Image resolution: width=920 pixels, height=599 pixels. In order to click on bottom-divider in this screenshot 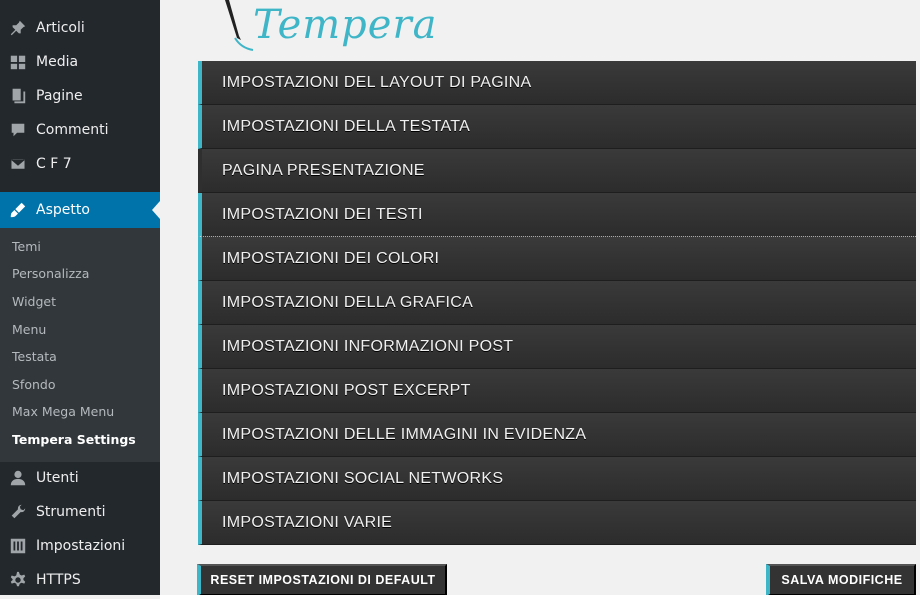, I will do `click(540, 597)`.